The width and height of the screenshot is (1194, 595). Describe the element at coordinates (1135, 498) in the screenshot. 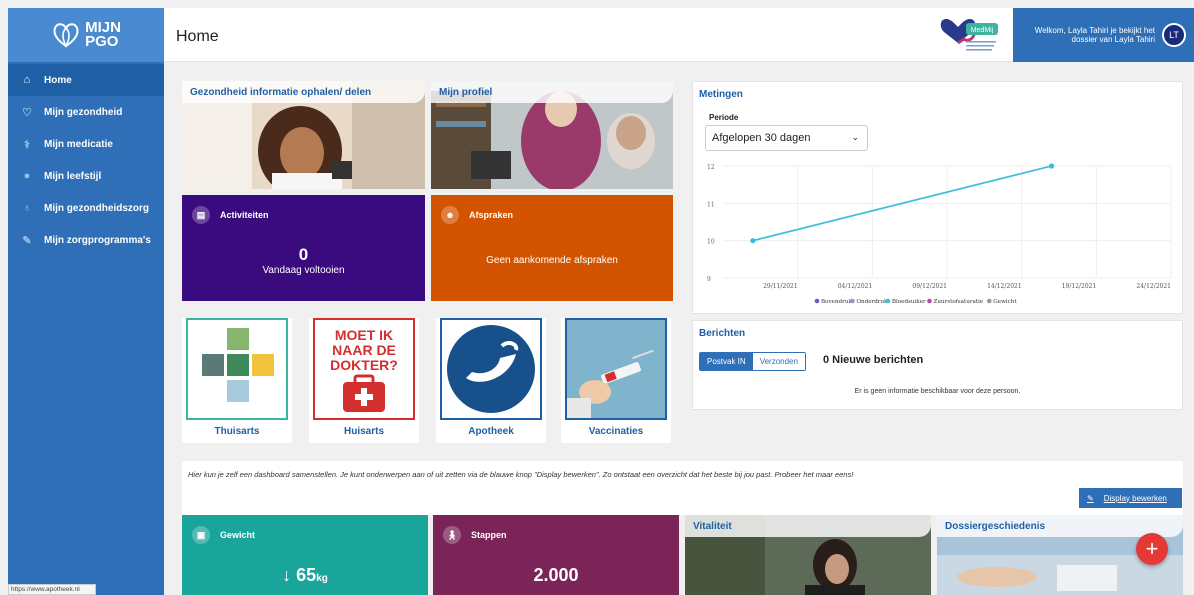

I see `button-label: Display bewerken` at that location.